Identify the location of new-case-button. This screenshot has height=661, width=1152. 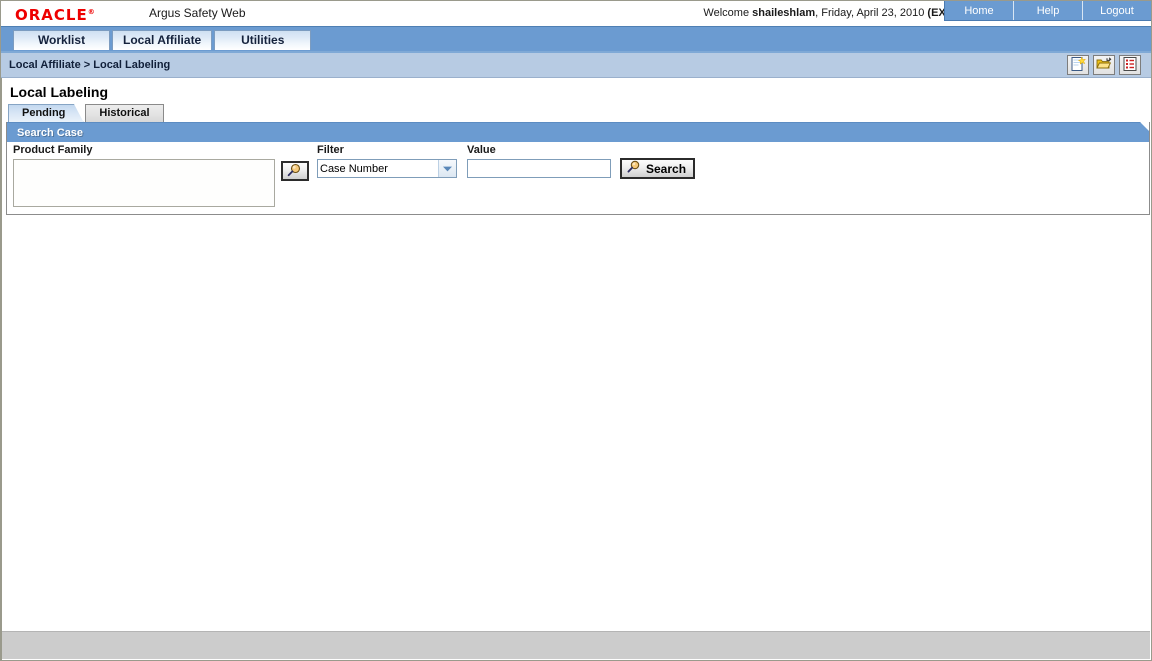
(1078, 65).